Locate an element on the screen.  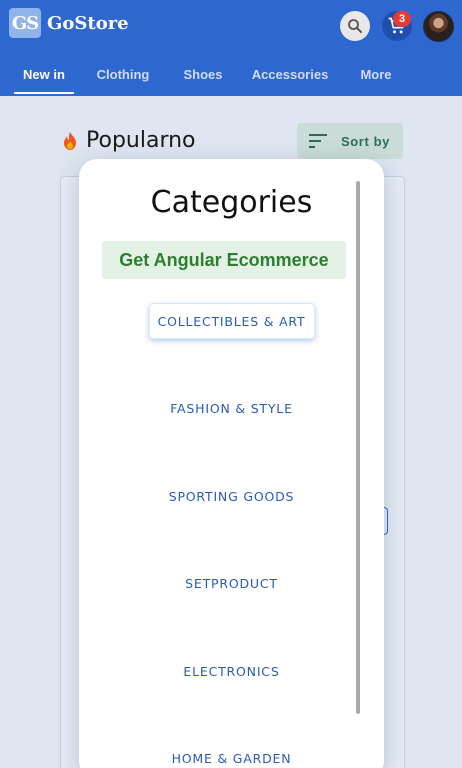
category-item: HOME & GARDEN is located at coordinates (231, 754).